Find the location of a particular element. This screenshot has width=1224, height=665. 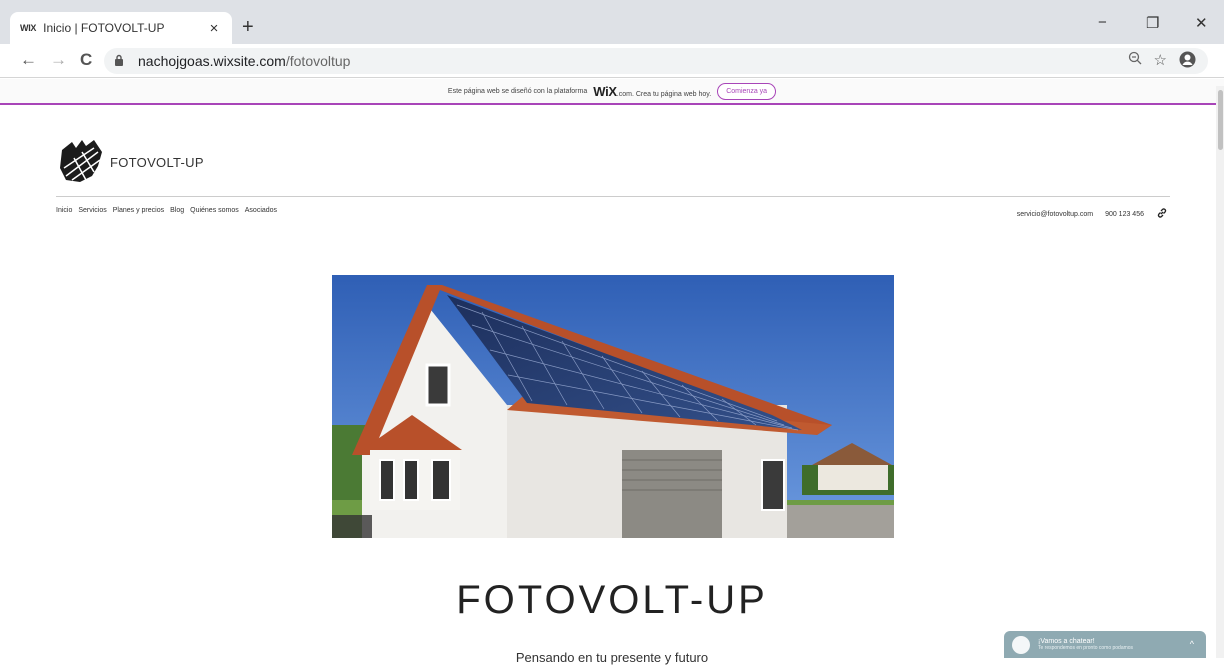

wix-logo: WiX is located at coordinates (605, 91).